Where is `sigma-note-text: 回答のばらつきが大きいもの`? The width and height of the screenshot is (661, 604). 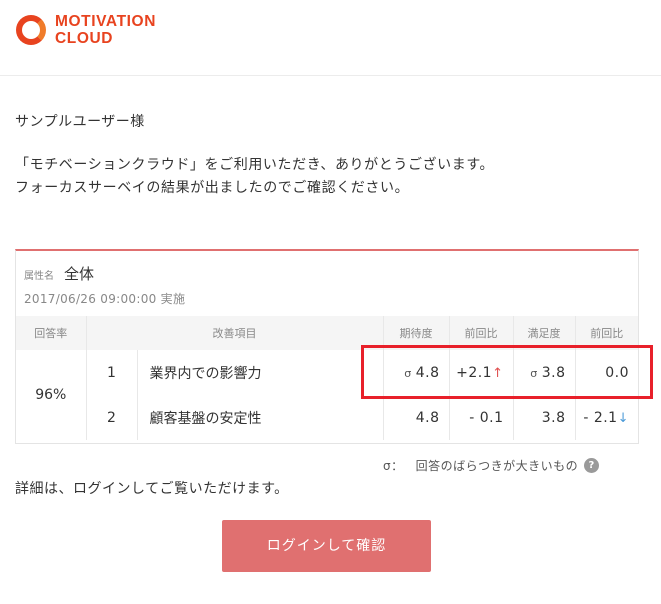
sigma-note-text: 回答のばらつきが大きいもの is located at coordinates (497, 466).